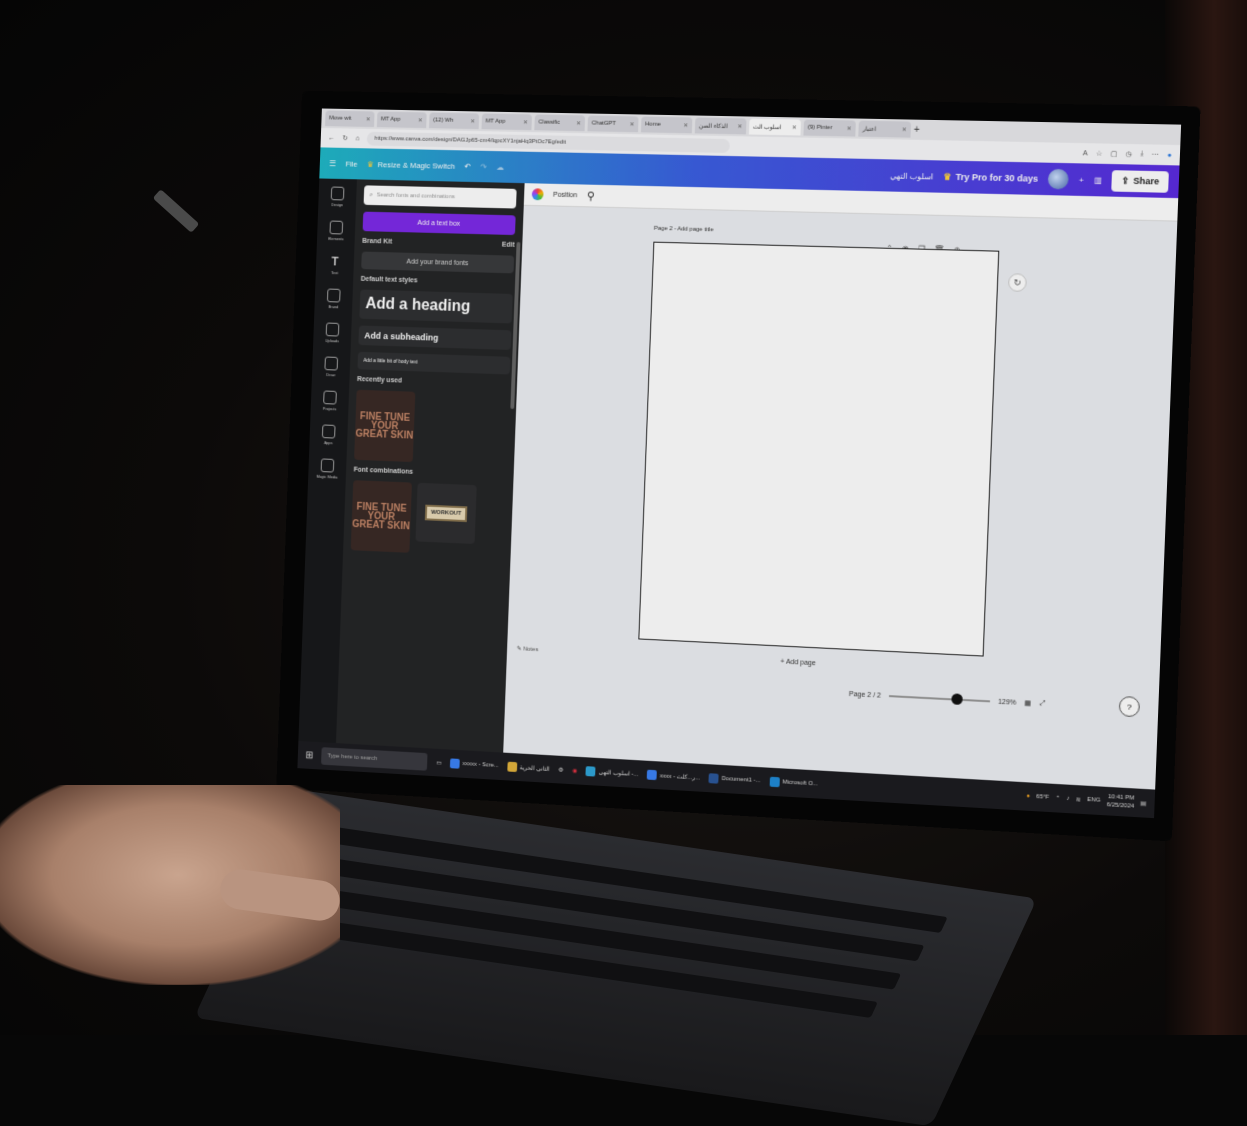  What do you see at coordinates (483, 166) in the screenshot?
I see `redo-icon: ↷` at bounding box center [483, 166].